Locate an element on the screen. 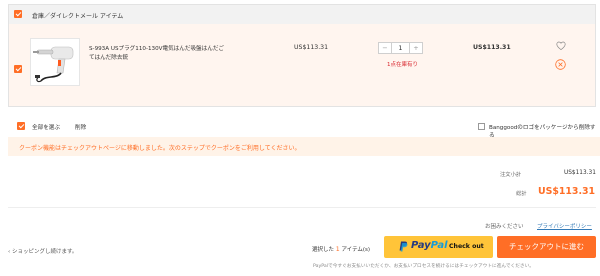  selected-count: 選択した 1 アイテム(s) is located at coordinates (341, 249).